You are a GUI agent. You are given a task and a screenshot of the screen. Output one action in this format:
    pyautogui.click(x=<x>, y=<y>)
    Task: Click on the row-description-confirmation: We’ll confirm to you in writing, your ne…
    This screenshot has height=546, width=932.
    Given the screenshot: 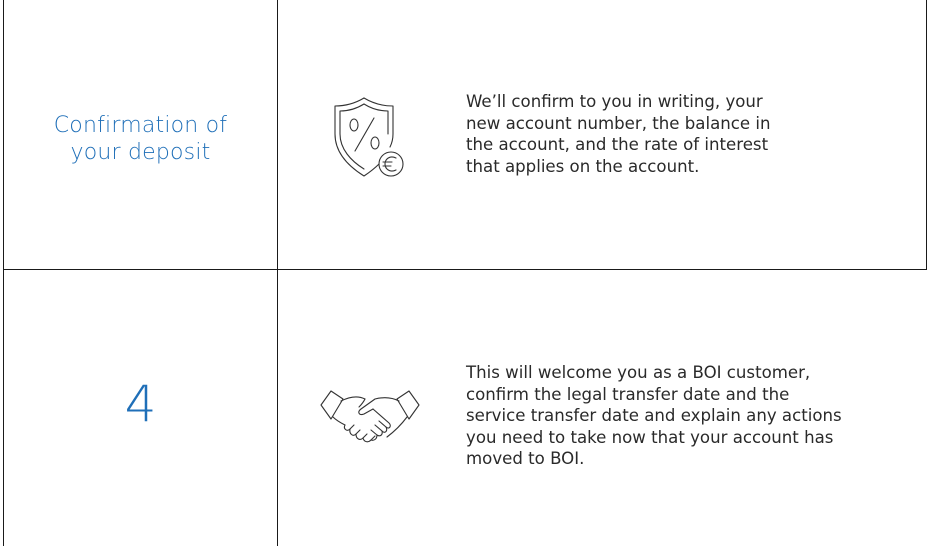 What is the action you would take?
    pyautogui.click(x=676, y=134)
    